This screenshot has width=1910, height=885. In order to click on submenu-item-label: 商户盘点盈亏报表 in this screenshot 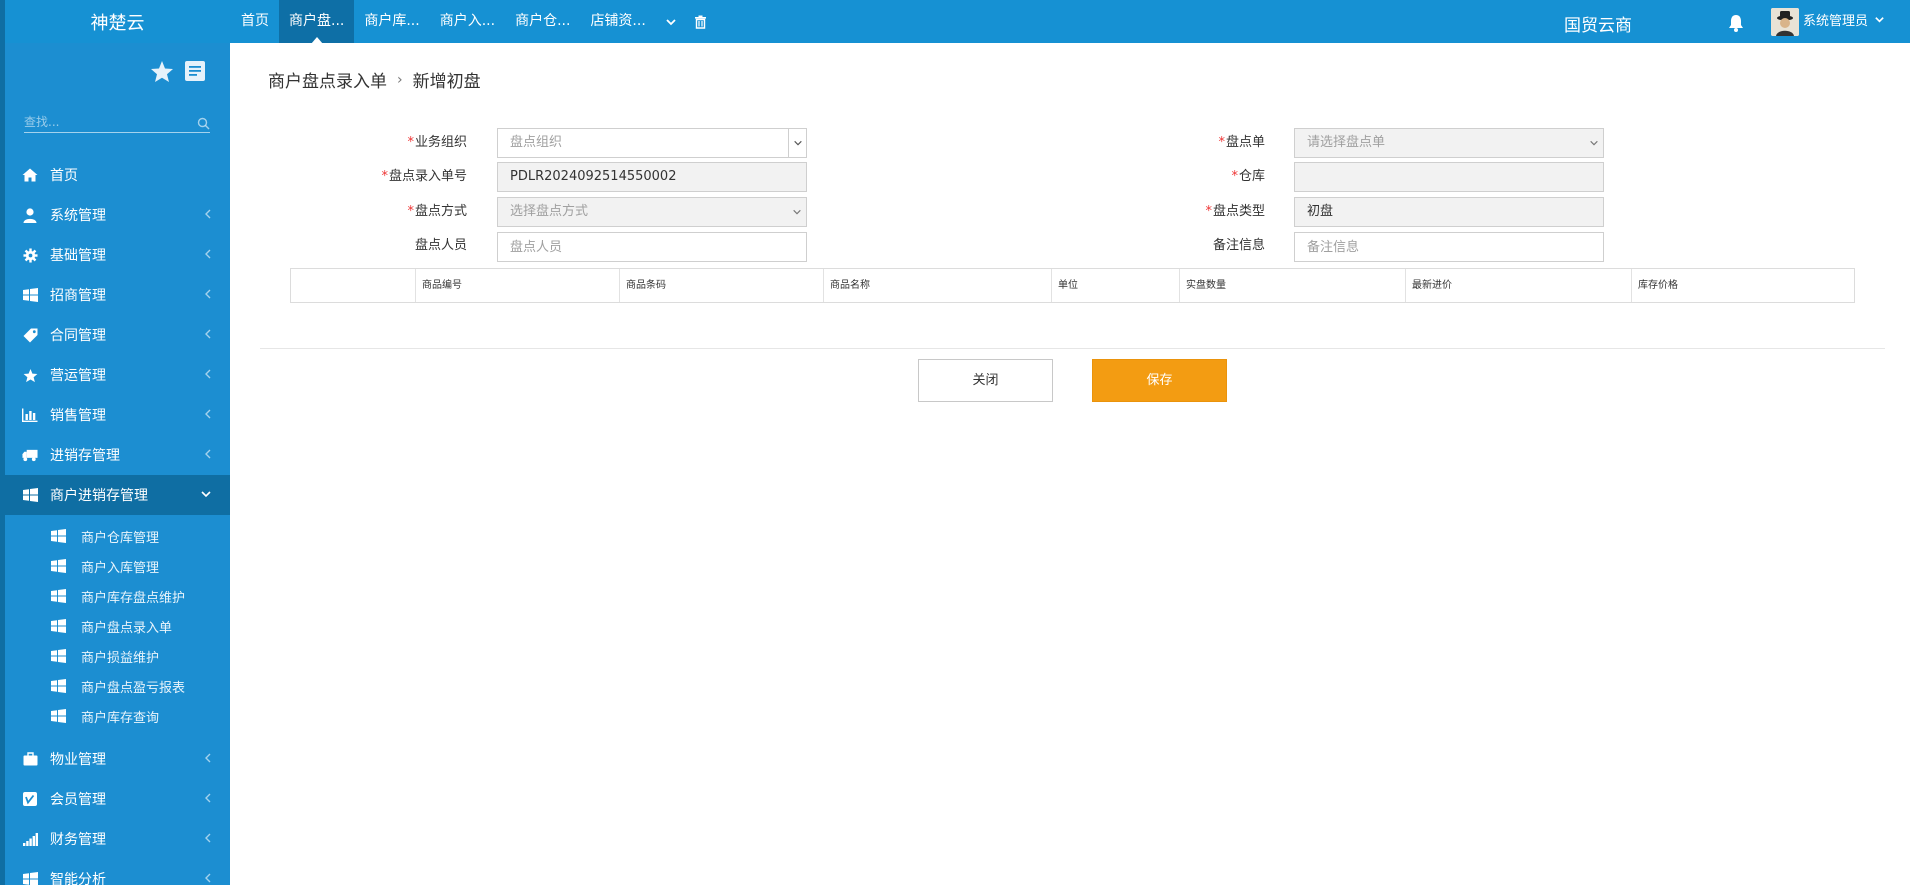, I will do `click(133, 688)`.